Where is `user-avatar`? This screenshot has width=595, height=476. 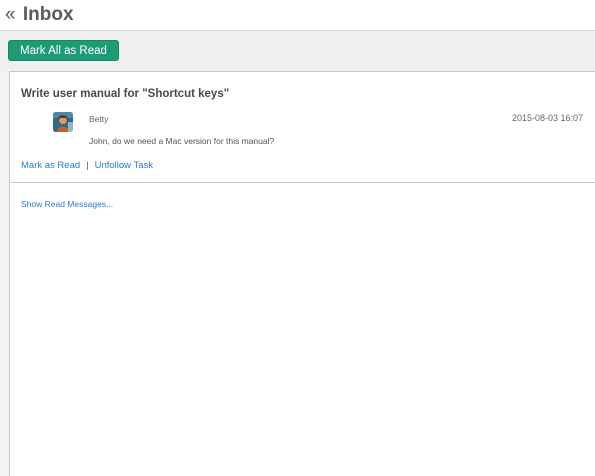 user-avatar is located at coordinates (63, 122).